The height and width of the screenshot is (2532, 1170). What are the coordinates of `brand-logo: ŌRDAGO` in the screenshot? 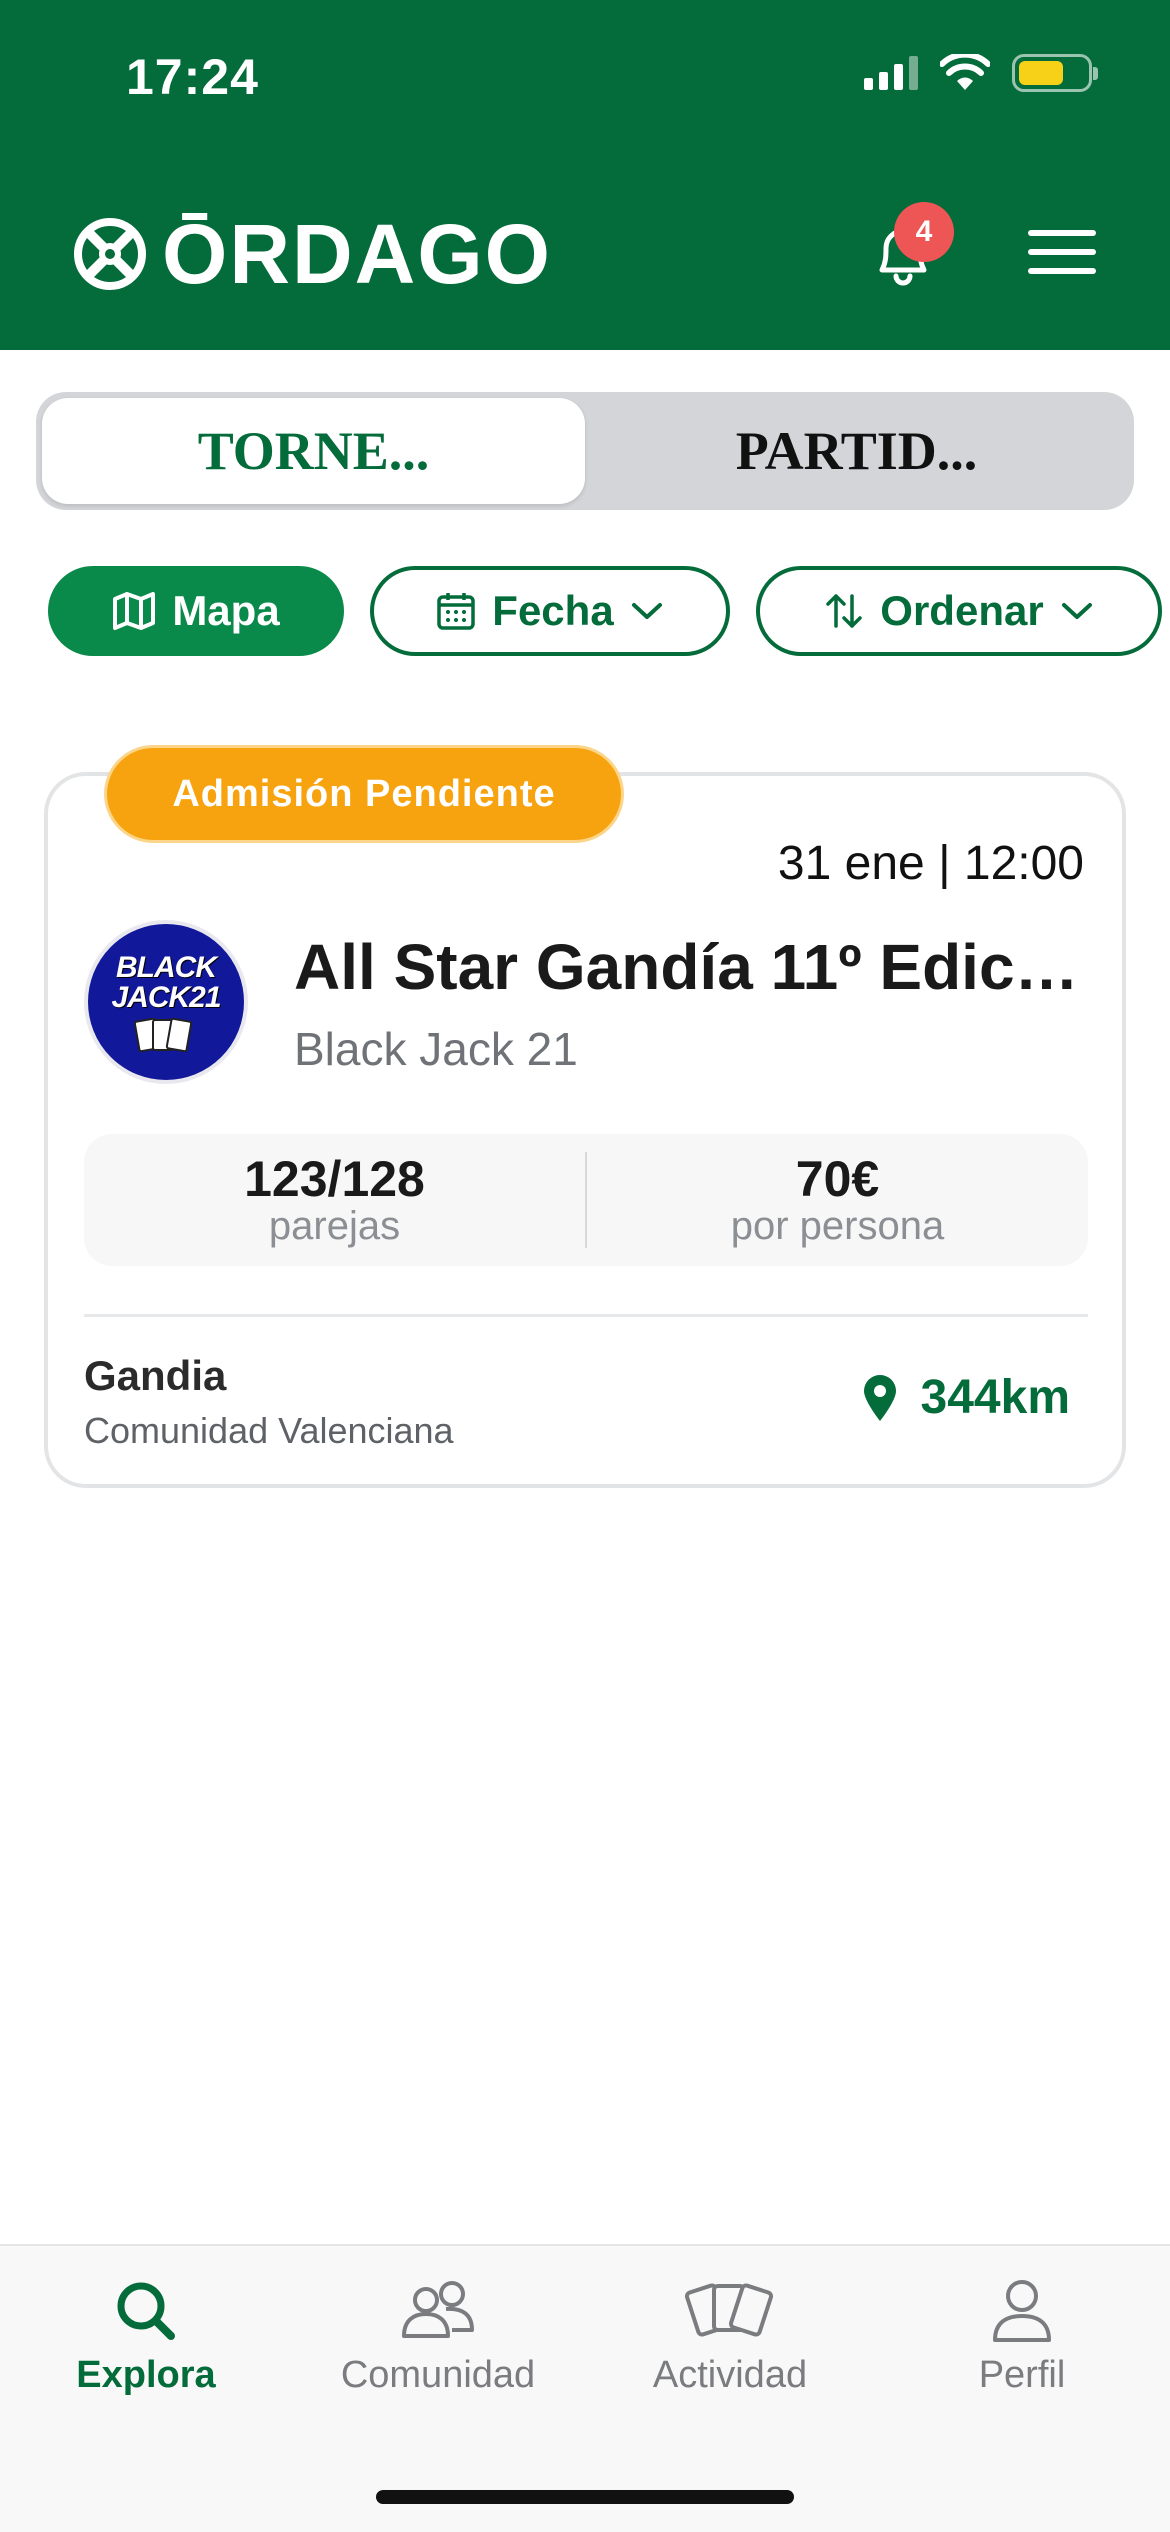 It's located at (312, 254).